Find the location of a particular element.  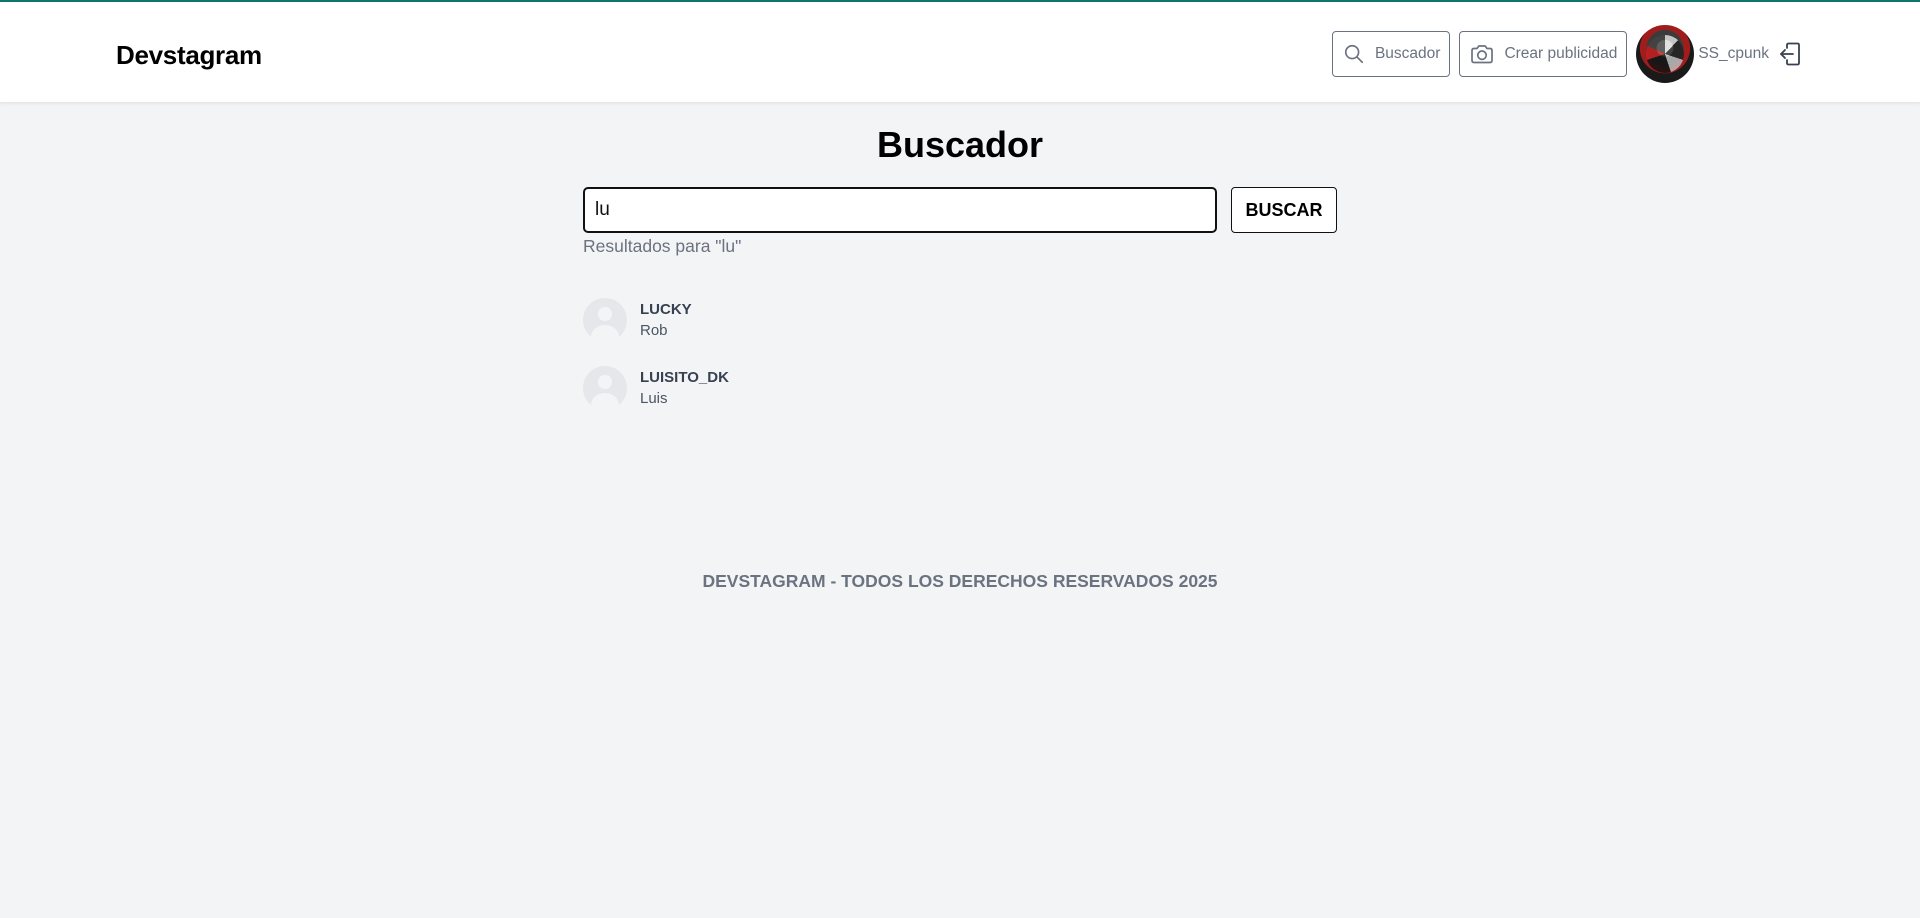

result-name: Luis is located at coordinates (654, 398).